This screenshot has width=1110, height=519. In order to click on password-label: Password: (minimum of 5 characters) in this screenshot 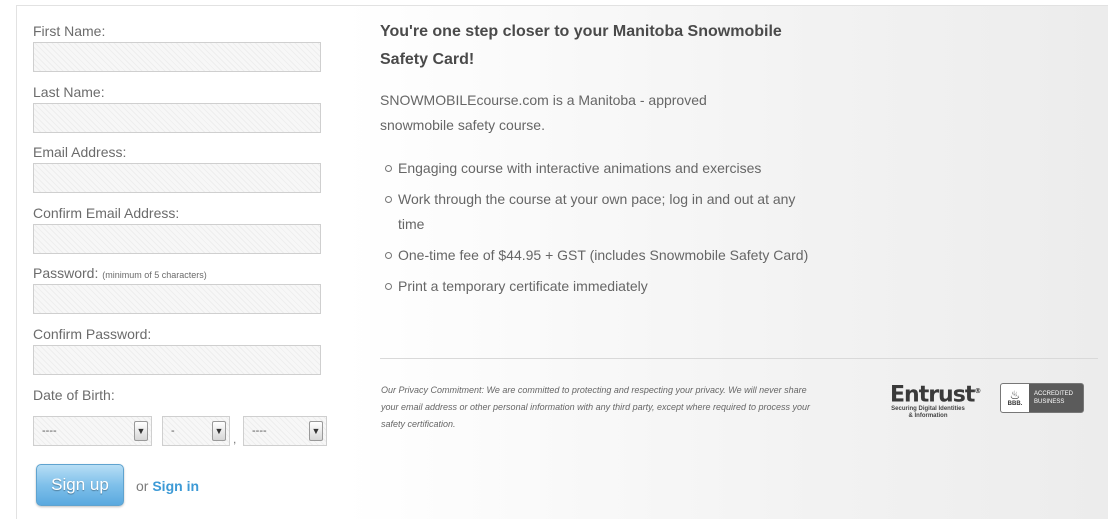, I will do `click(120, 273)`.